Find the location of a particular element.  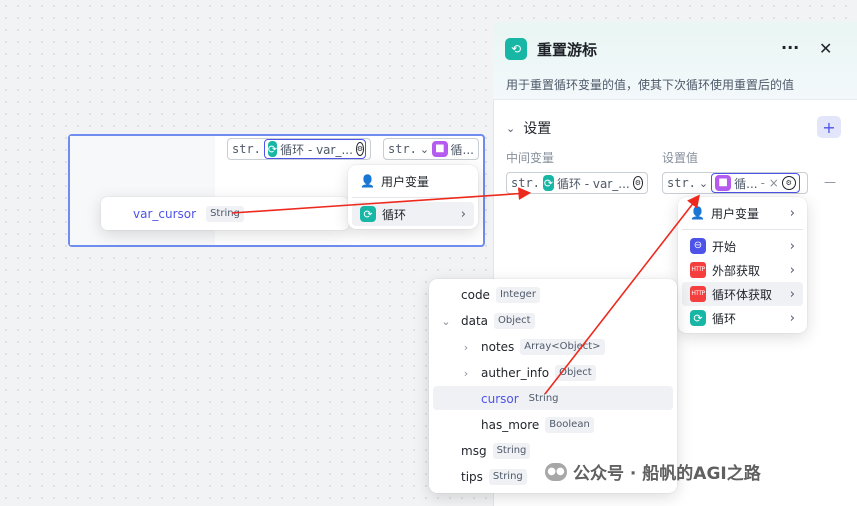

wechat-icon: ●● is located at coordinates (556, 471).